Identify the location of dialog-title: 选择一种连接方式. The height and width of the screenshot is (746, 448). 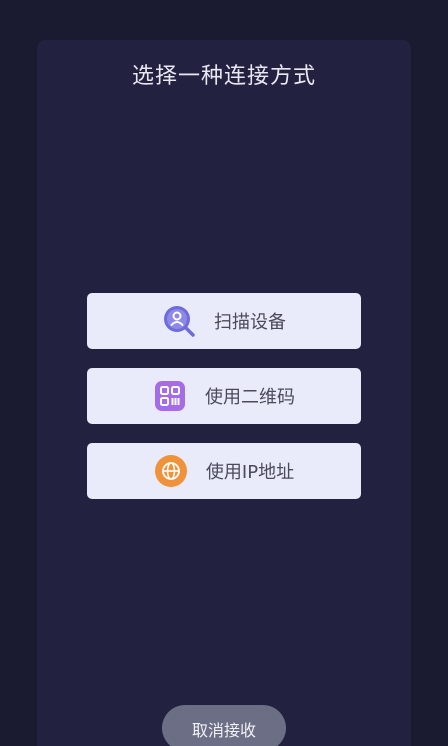
(223, 76).